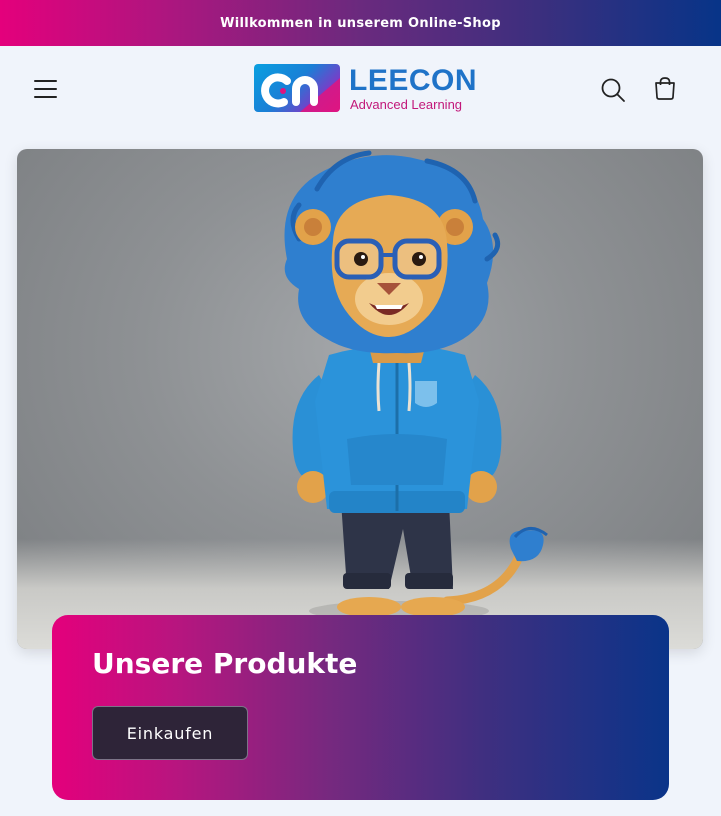 The width and height of the screenshot is (721, 816). I want to click on logo-mark-icon, so click(297, 88).